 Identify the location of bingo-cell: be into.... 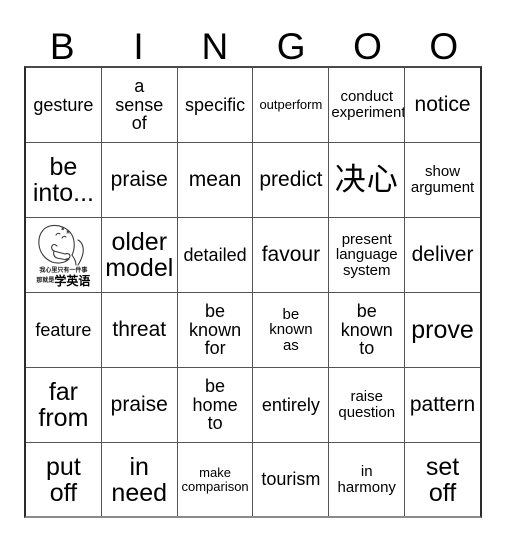
(64, 180).